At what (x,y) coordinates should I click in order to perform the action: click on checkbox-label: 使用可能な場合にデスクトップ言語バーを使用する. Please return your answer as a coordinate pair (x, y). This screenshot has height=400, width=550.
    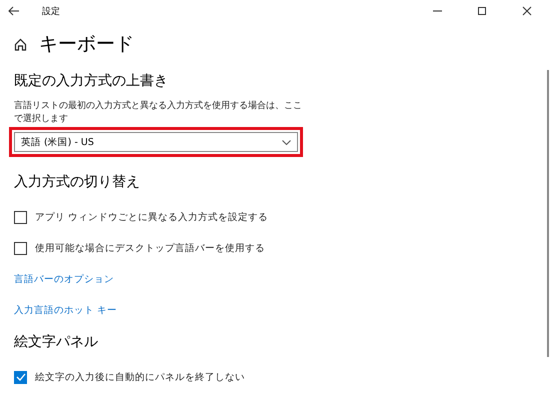
    Looking at the image, I should click on (150, 248).